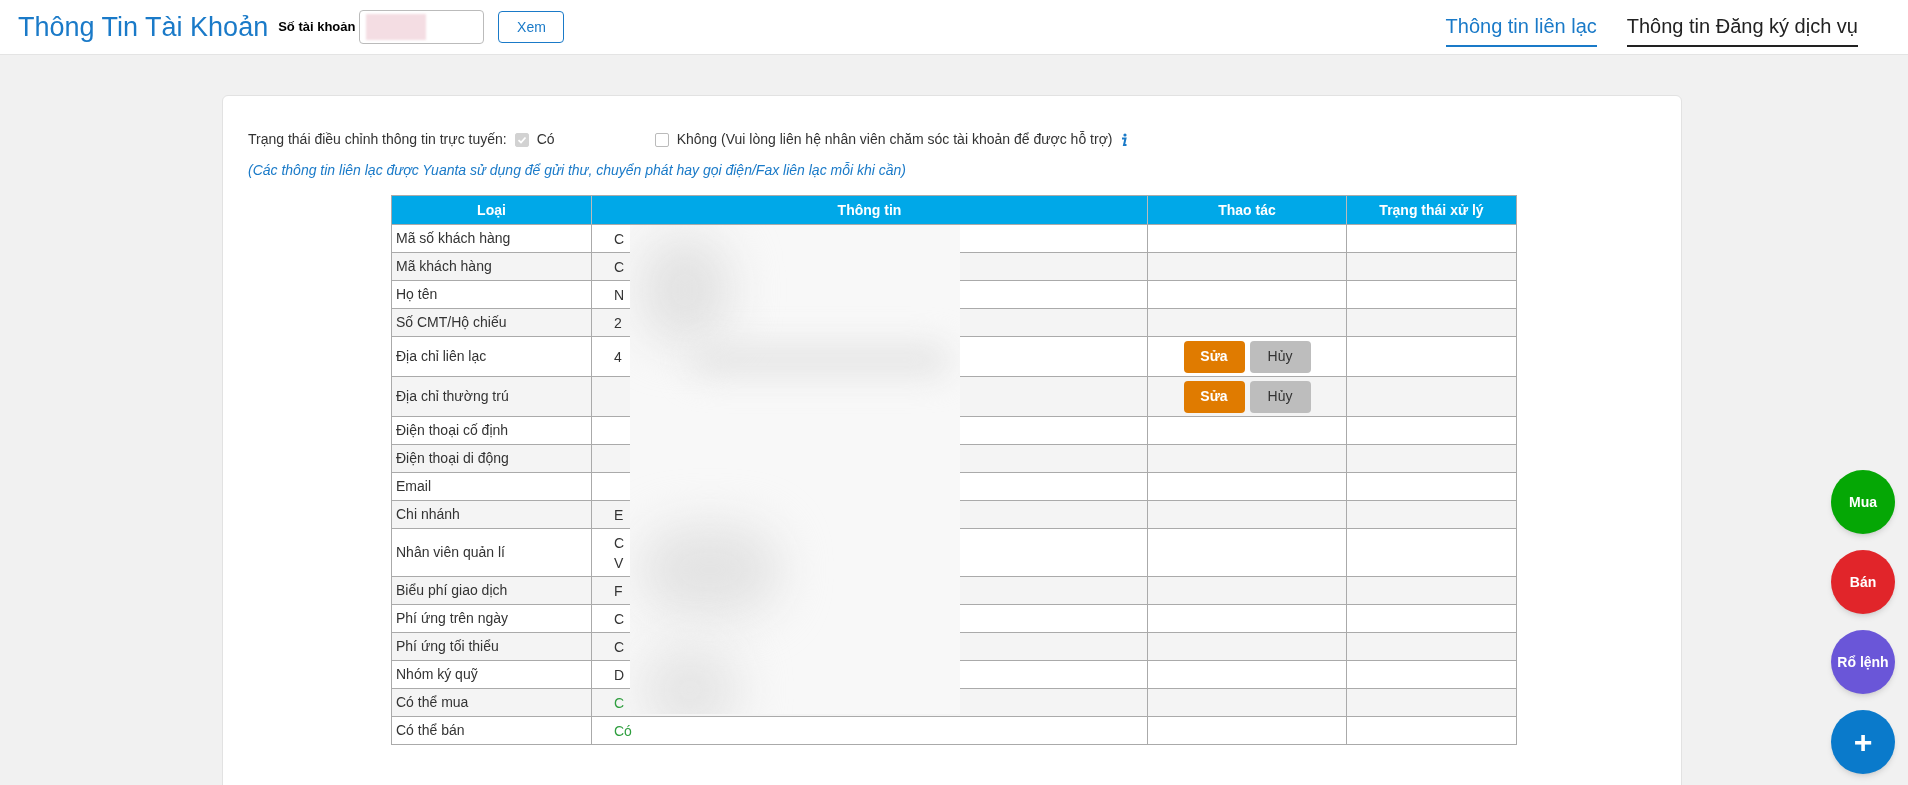 Image resolution: width=1908 pixels, height=785 pixels. What do you see at coordinates (317, 27) in the screenshot?
I see `account-label: Số tài khoản` at bounding box center [317, 27].